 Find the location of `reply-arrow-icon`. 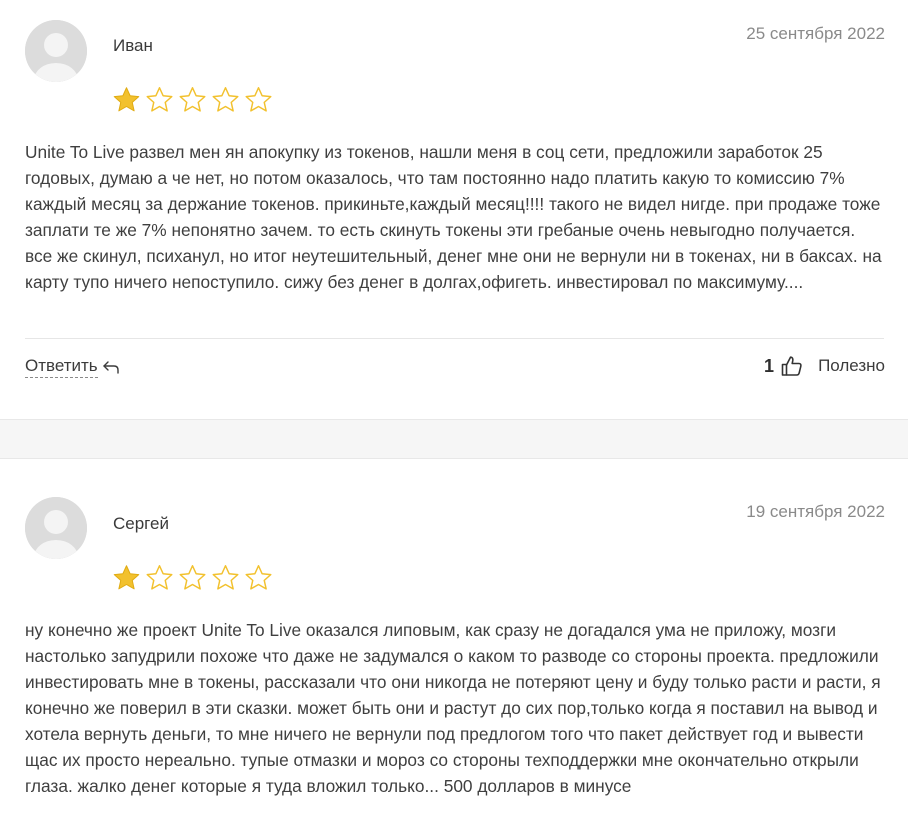

reply-arrow-icon is located at coordinates (110, 367).